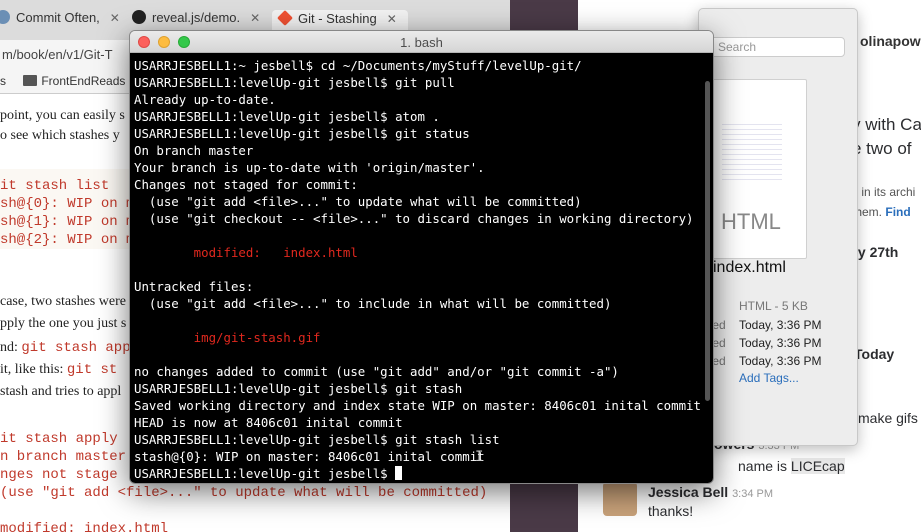 Image resolution: width=921 pixels, height=532 pixels. Describe the element at coordinates (749, 268) in the screenshot. I see `file-name: index.html` at that location.